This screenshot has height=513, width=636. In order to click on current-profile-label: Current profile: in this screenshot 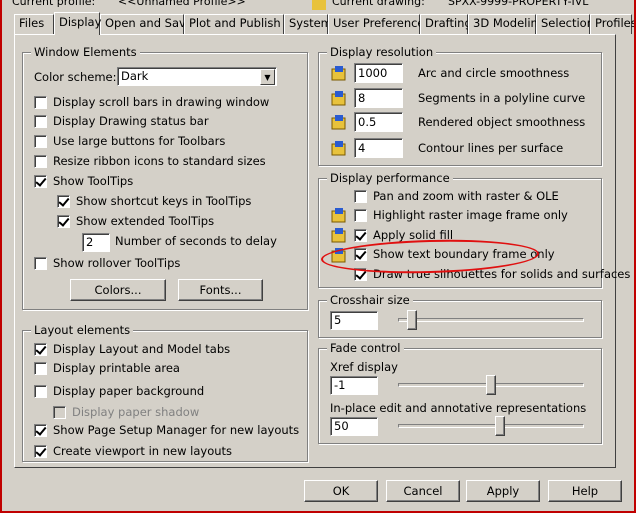, I will do `click(54, 4)`.